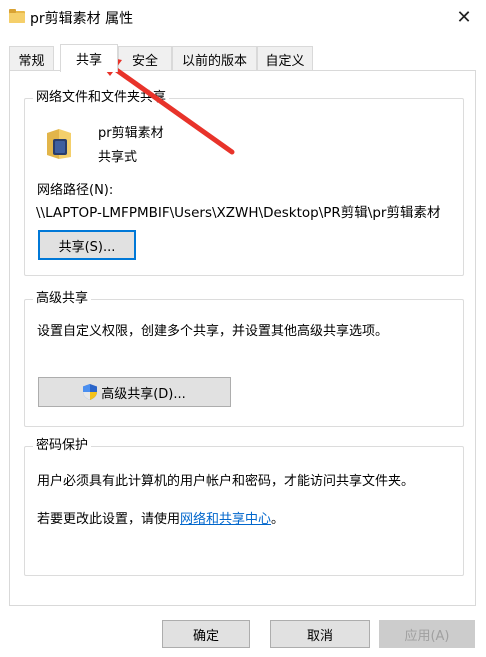  I want to click on window-title: pr剪辑素材 属性, so click(82, 19).